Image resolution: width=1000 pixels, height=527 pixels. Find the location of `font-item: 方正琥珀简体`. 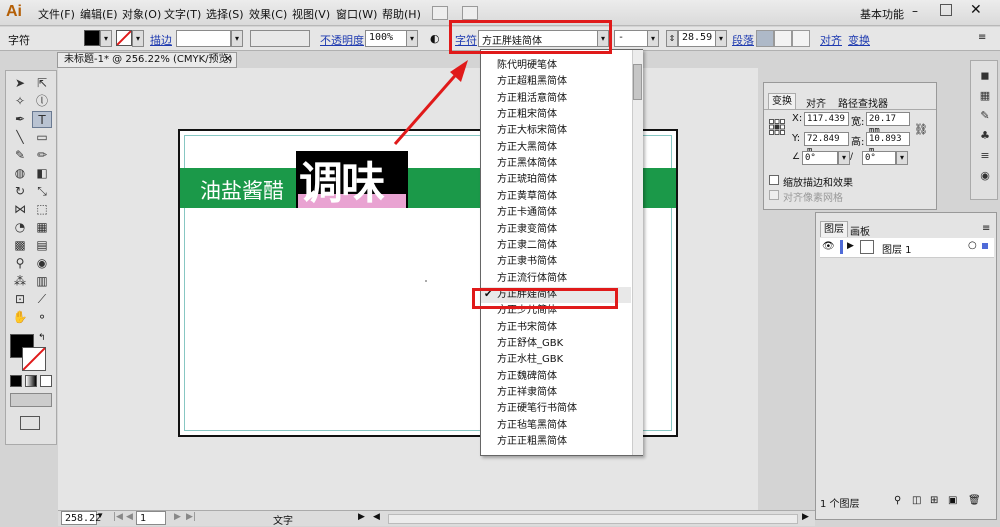

font-item: 方正琥珀简体 is located at coordinates (556, 180).